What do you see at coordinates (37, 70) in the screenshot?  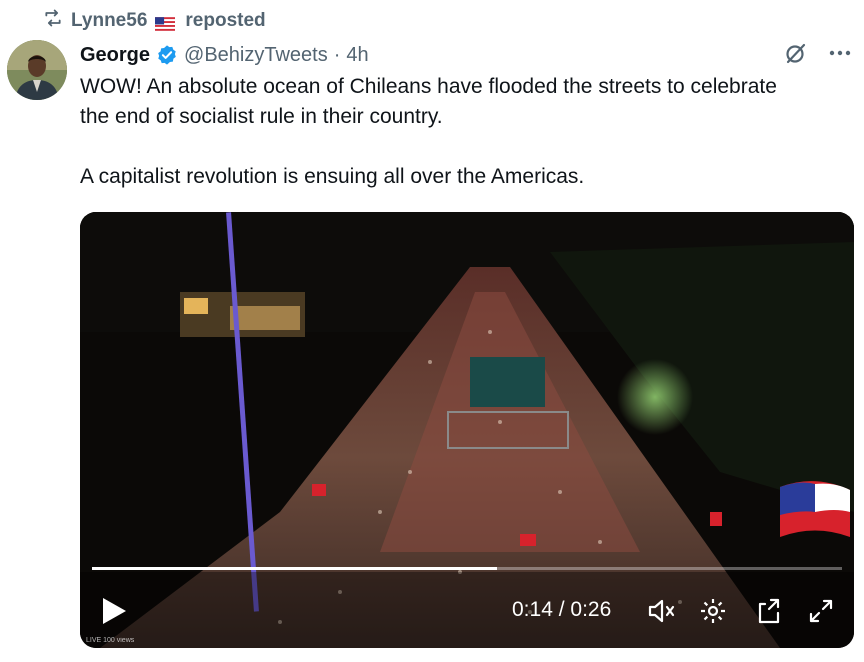 I see `avatar` at bounding box center [37, 70].